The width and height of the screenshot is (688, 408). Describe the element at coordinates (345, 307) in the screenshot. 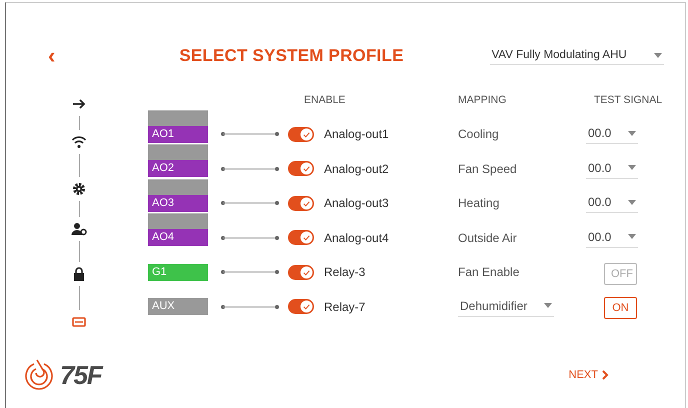

I see `output-label: Relay-7` at that location.